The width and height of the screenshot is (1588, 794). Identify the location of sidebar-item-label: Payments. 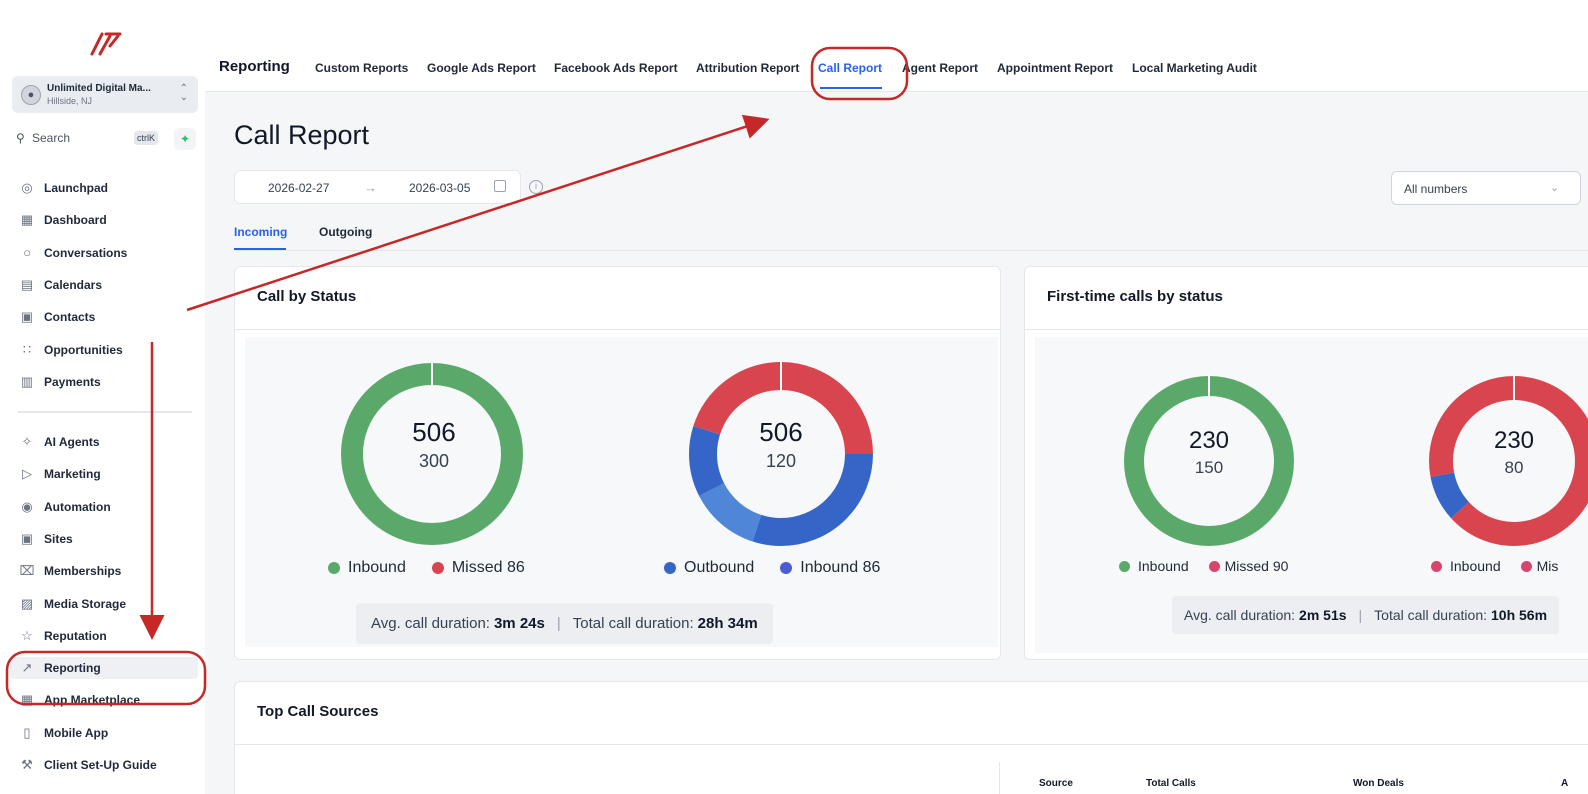
(72, 381).